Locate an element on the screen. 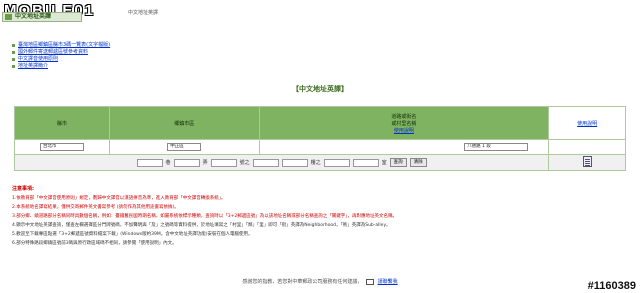 This screenshot has height=293, width=640. arrow-icon is located at coordinates (8, 17).